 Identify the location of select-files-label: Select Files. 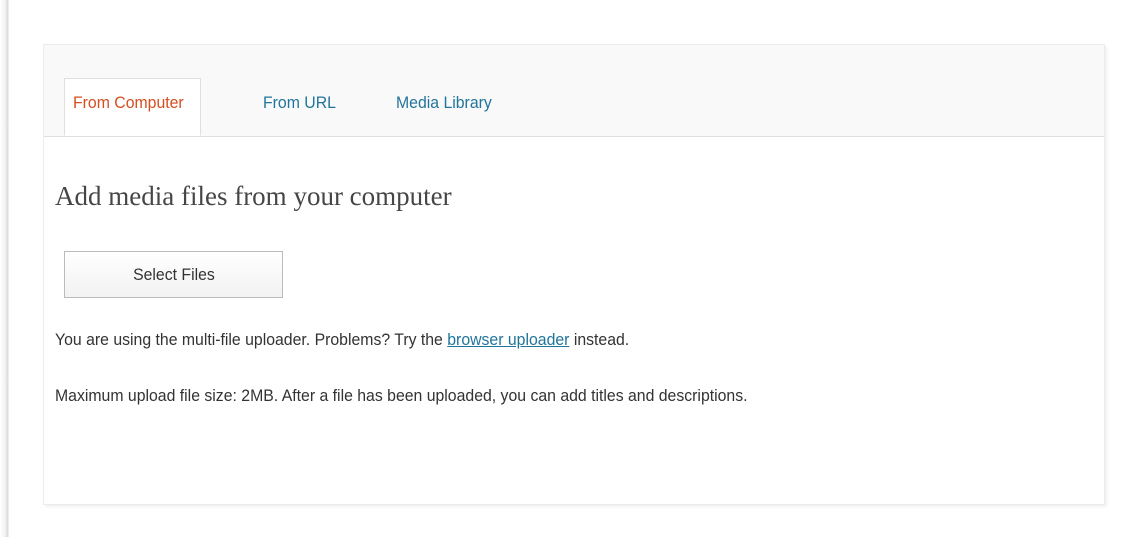
(173, 274).